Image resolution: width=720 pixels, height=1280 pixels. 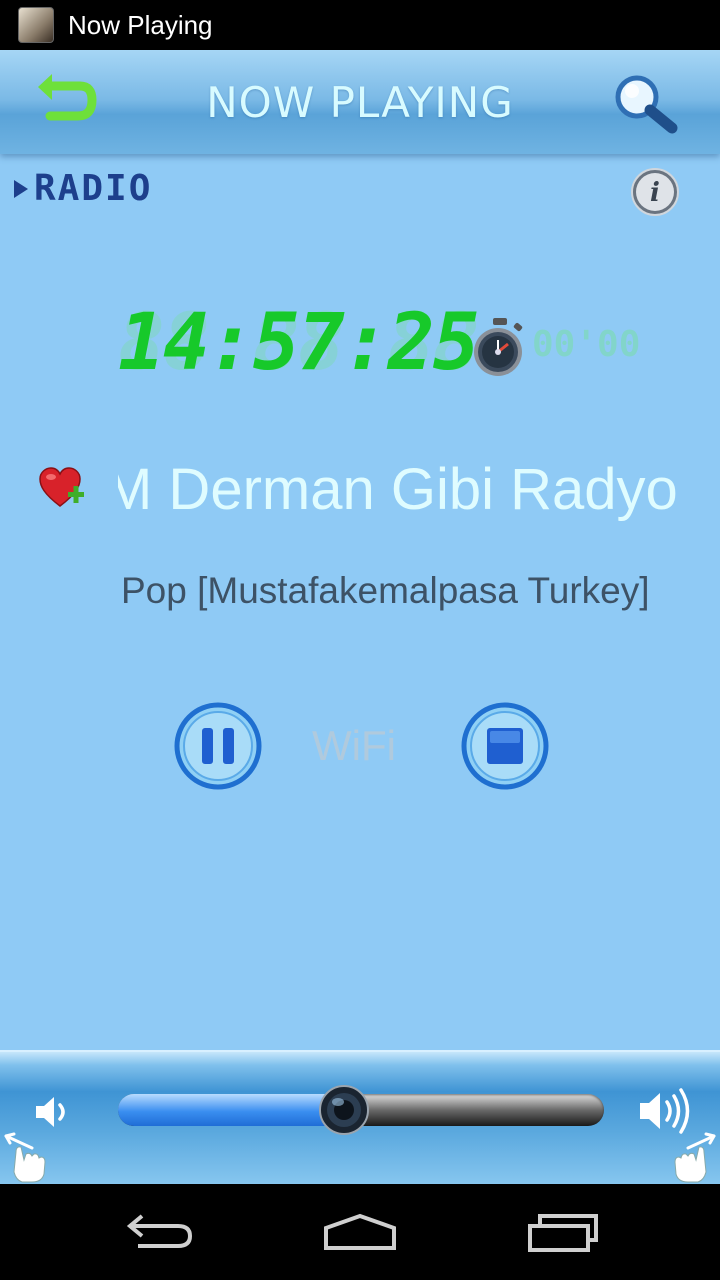 I want to click on volume-down-button, so click(x=54, y=1112).